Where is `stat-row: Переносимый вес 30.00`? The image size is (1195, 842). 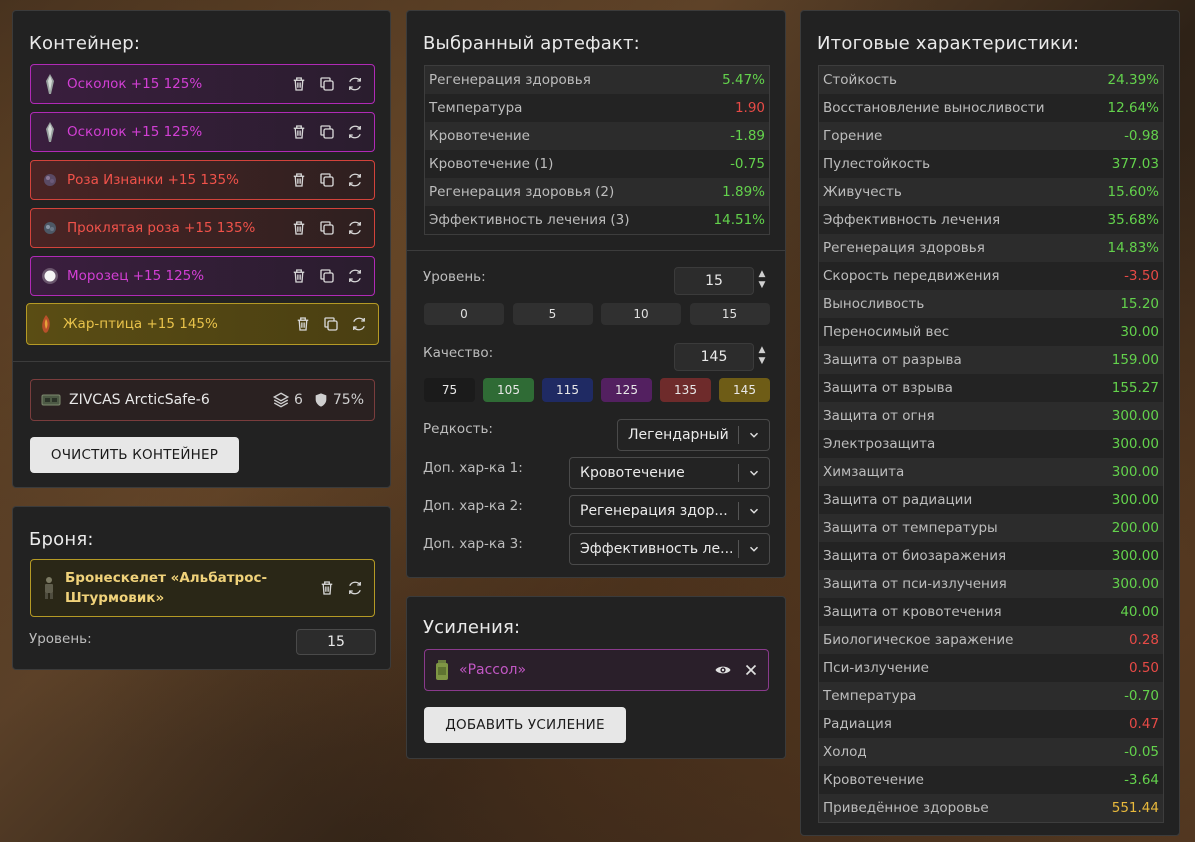 stat-row: Переносимый вес 30.00 is located at coordinates (991, 332).